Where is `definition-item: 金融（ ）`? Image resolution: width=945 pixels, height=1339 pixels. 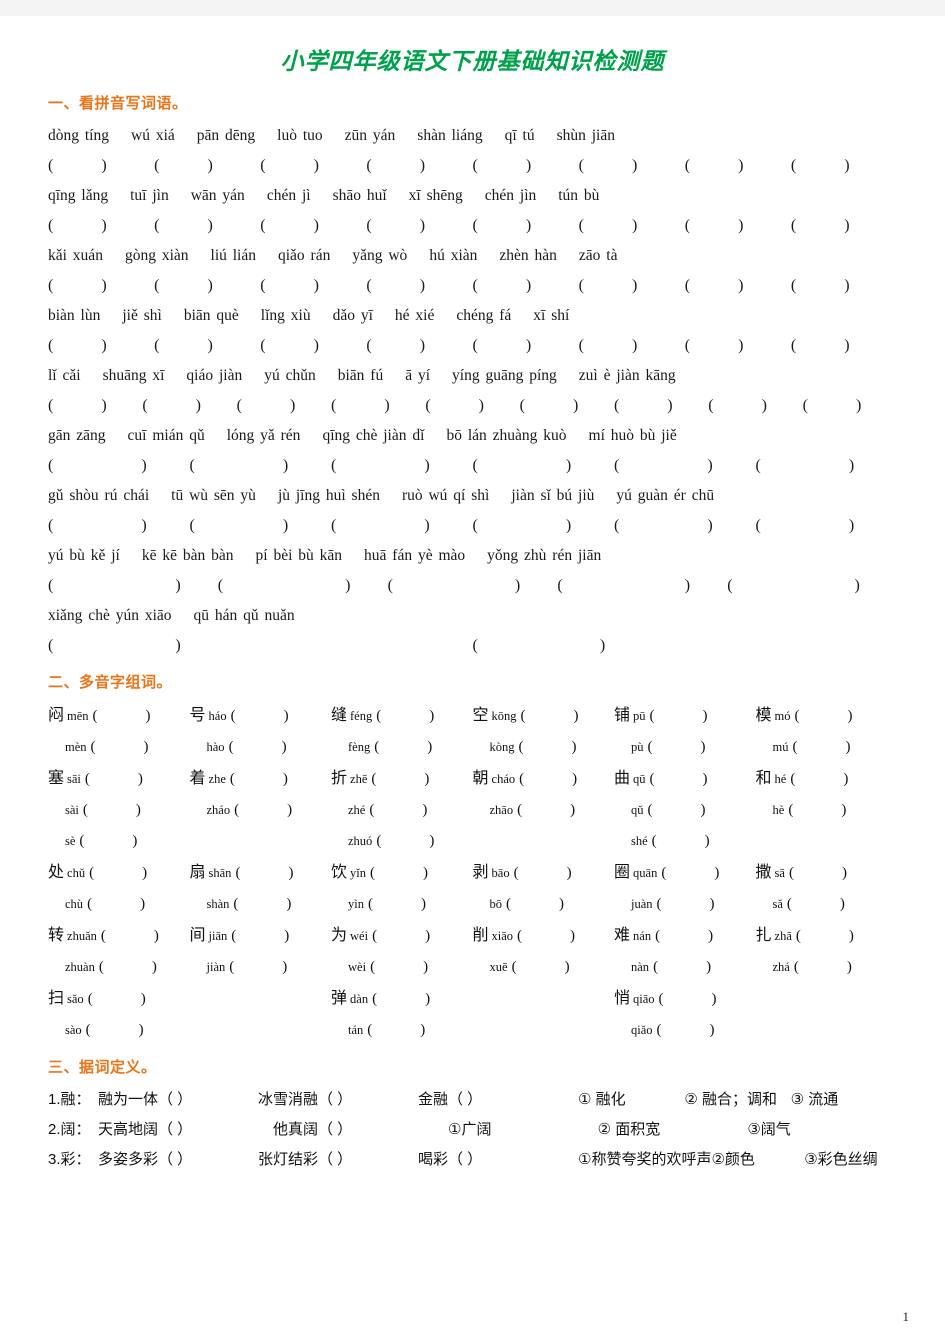 definition-item: 金融（ ） is located at coordinates (498, 1100).